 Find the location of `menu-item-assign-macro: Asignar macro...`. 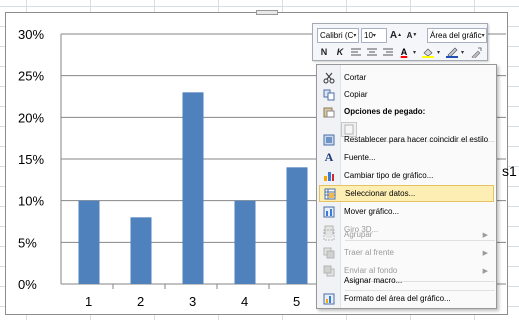

menu-item-assign-macro: Asignar macro... is located at coordinates (406, 280).